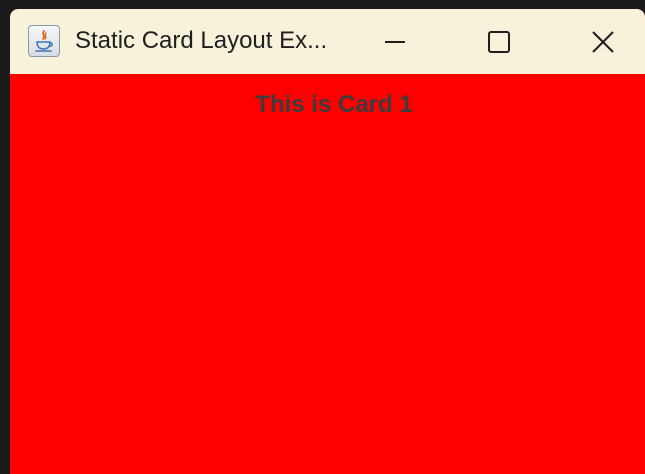 The width and height of the screenshot is (645, 474). I want to click on maximize-button, so click(499, 41).